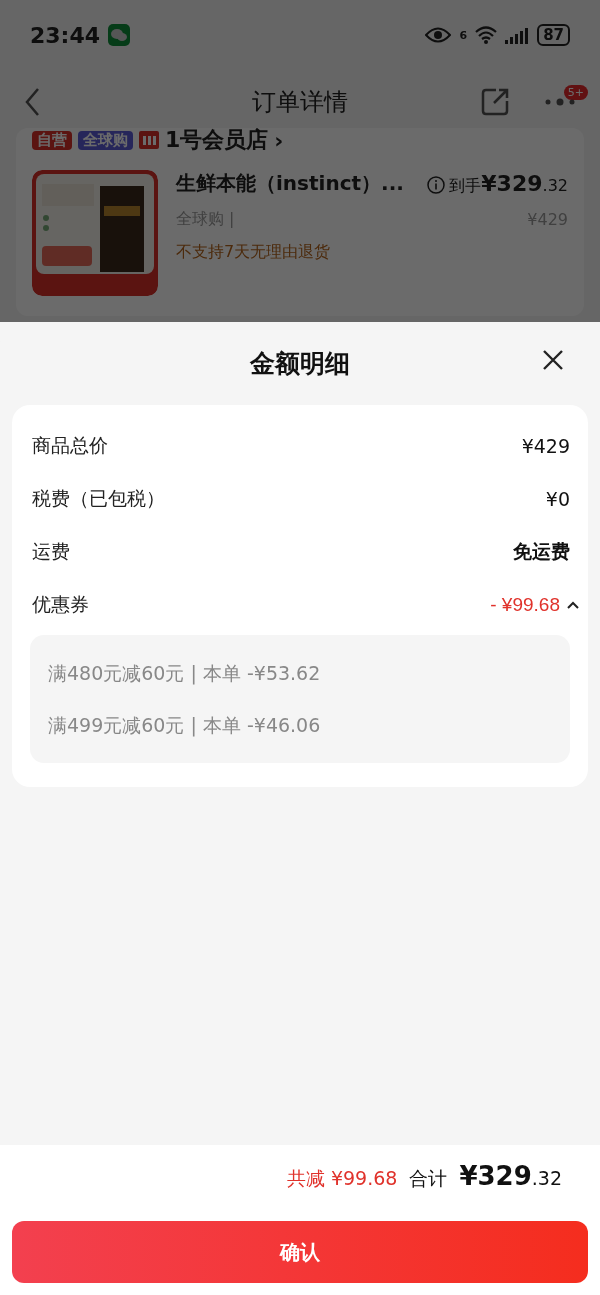 This screenshot has width=600, height=1295. I want to click on final-price: 到手¥329.32, so click(497, 183).